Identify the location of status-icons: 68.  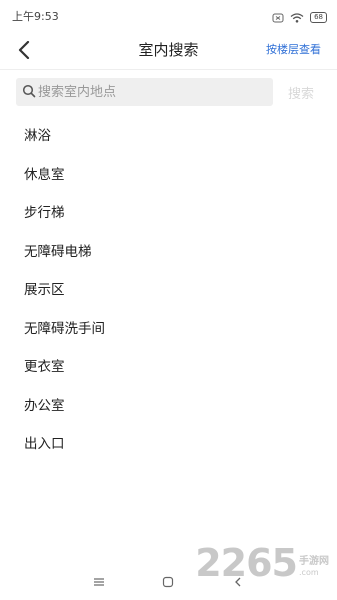
(299, 17).